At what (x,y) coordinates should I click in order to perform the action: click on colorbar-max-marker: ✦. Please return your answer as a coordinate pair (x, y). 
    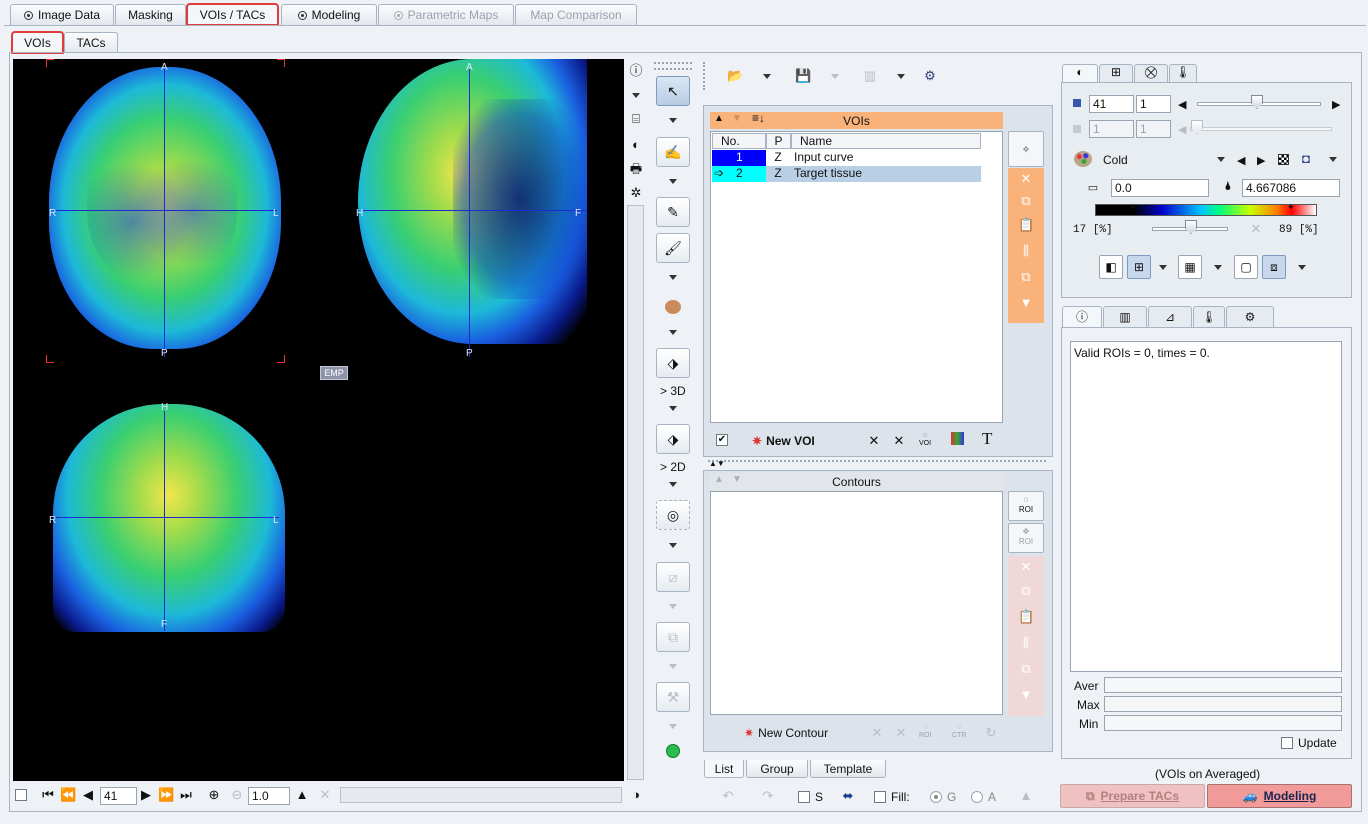
    Looking at the image, I should click on (1291, 207).